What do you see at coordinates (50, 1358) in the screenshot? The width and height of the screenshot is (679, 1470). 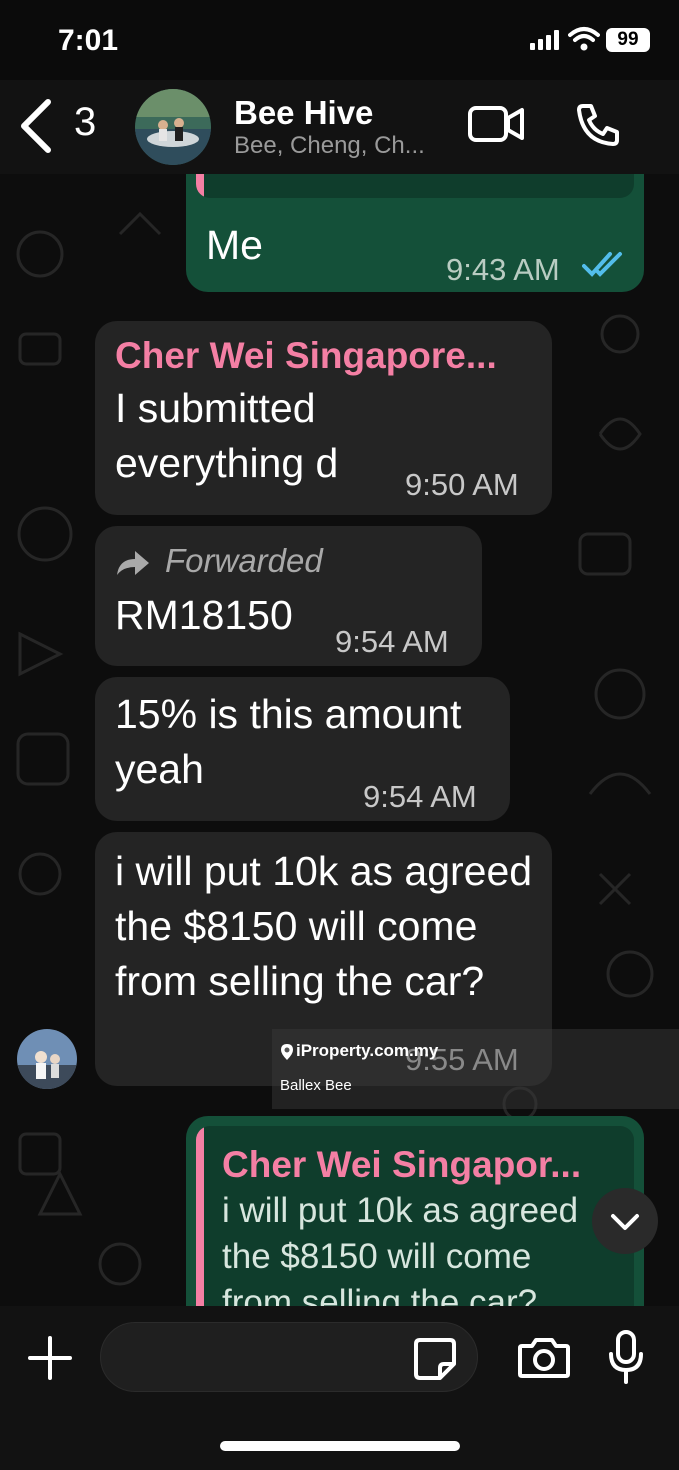 I see `plus-icon` at bounding box center [50, 1358].